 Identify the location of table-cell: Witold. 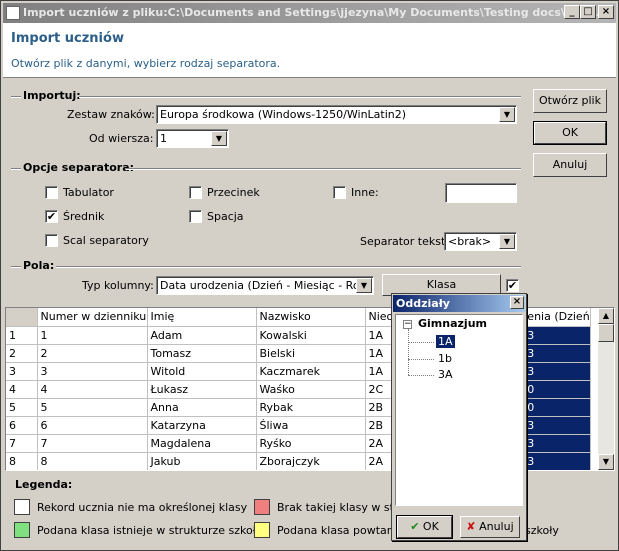
(202, 371).